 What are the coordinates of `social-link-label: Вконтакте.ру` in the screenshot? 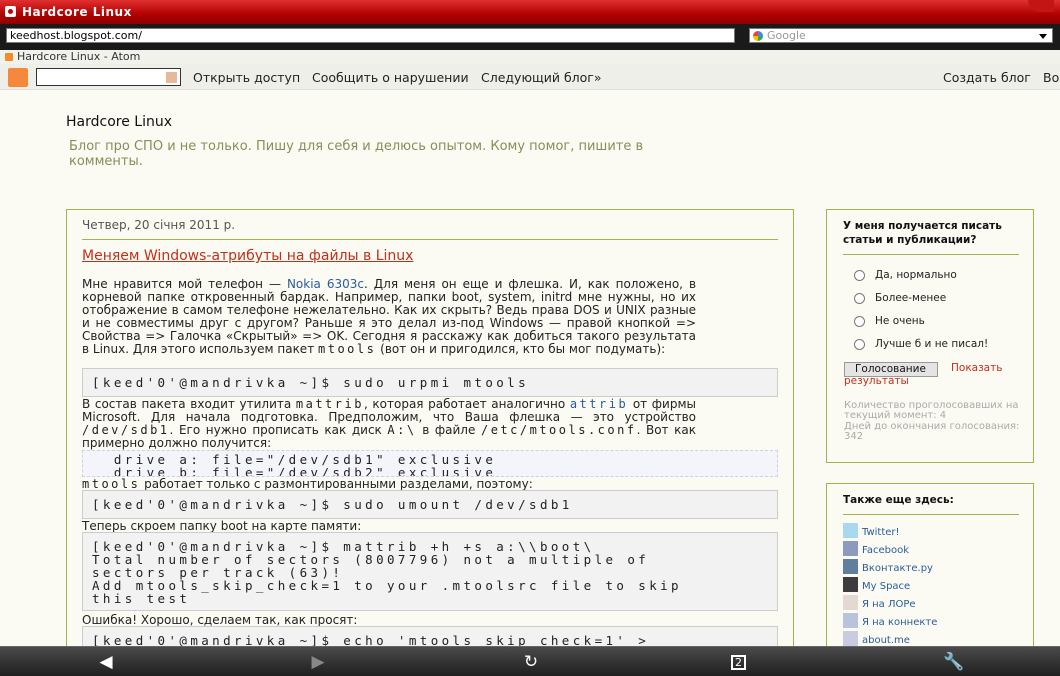 It's located at (897, 568).